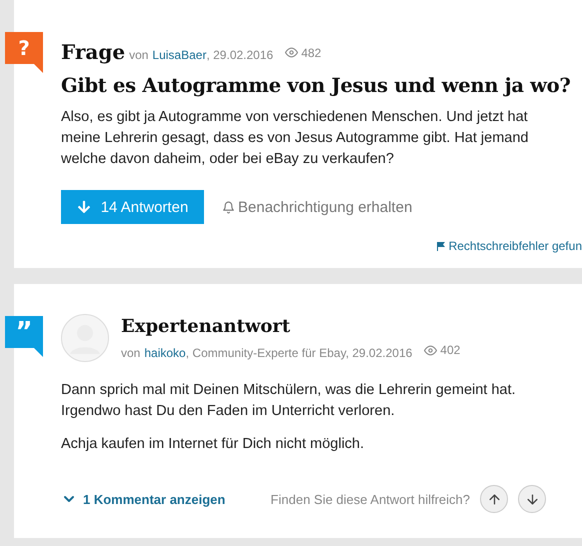 Image resolution: width=582 pixels, height=546 pixels. What do you see at coordinates (179, 55) in the screenshot?
I see `author-link: LuisaBaer` at bounding box center [179, 55].